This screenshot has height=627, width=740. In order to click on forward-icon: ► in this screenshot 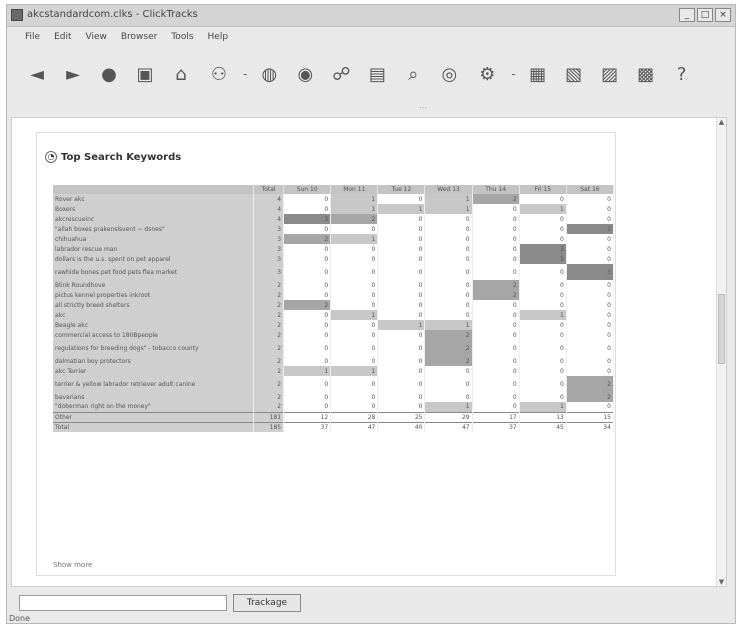, I will do `click(73, 74)`.